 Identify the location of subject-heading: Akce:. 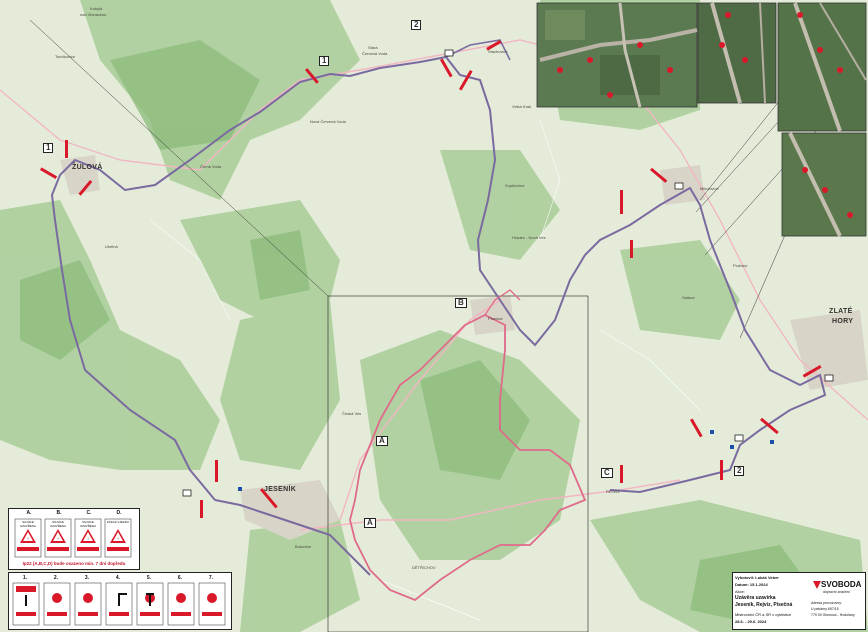
(740, 591).